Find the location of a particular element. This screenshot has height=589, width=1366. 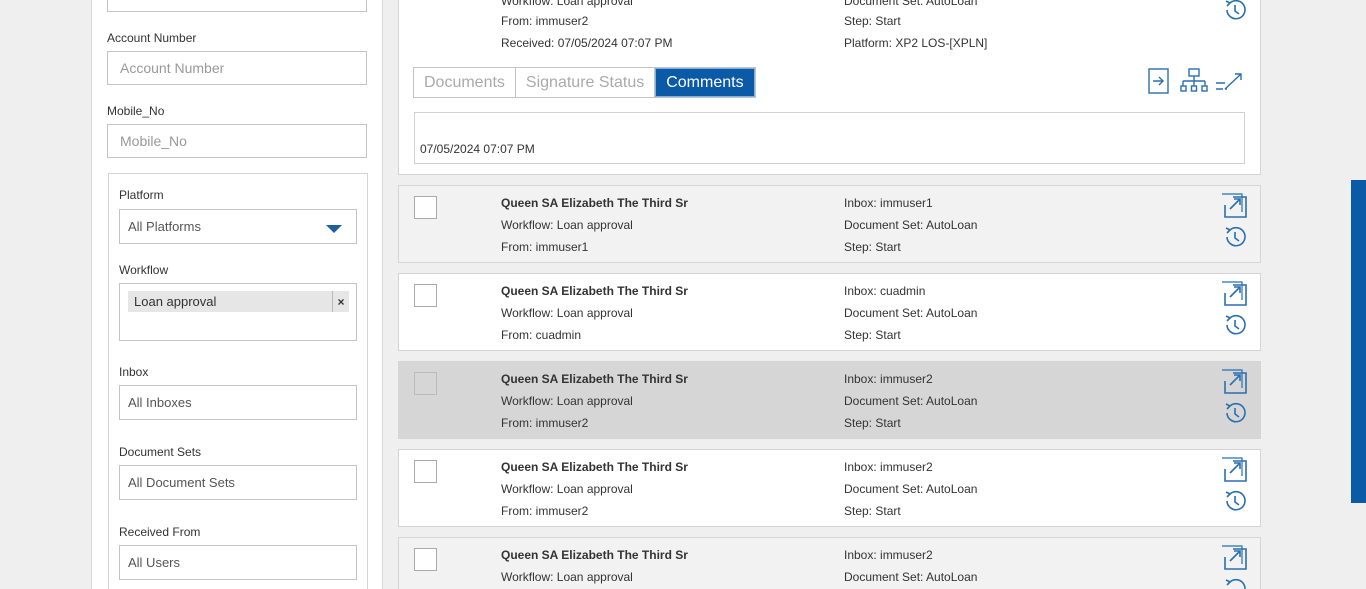

received-from-label: Received From is located at coordinates (160, 532).